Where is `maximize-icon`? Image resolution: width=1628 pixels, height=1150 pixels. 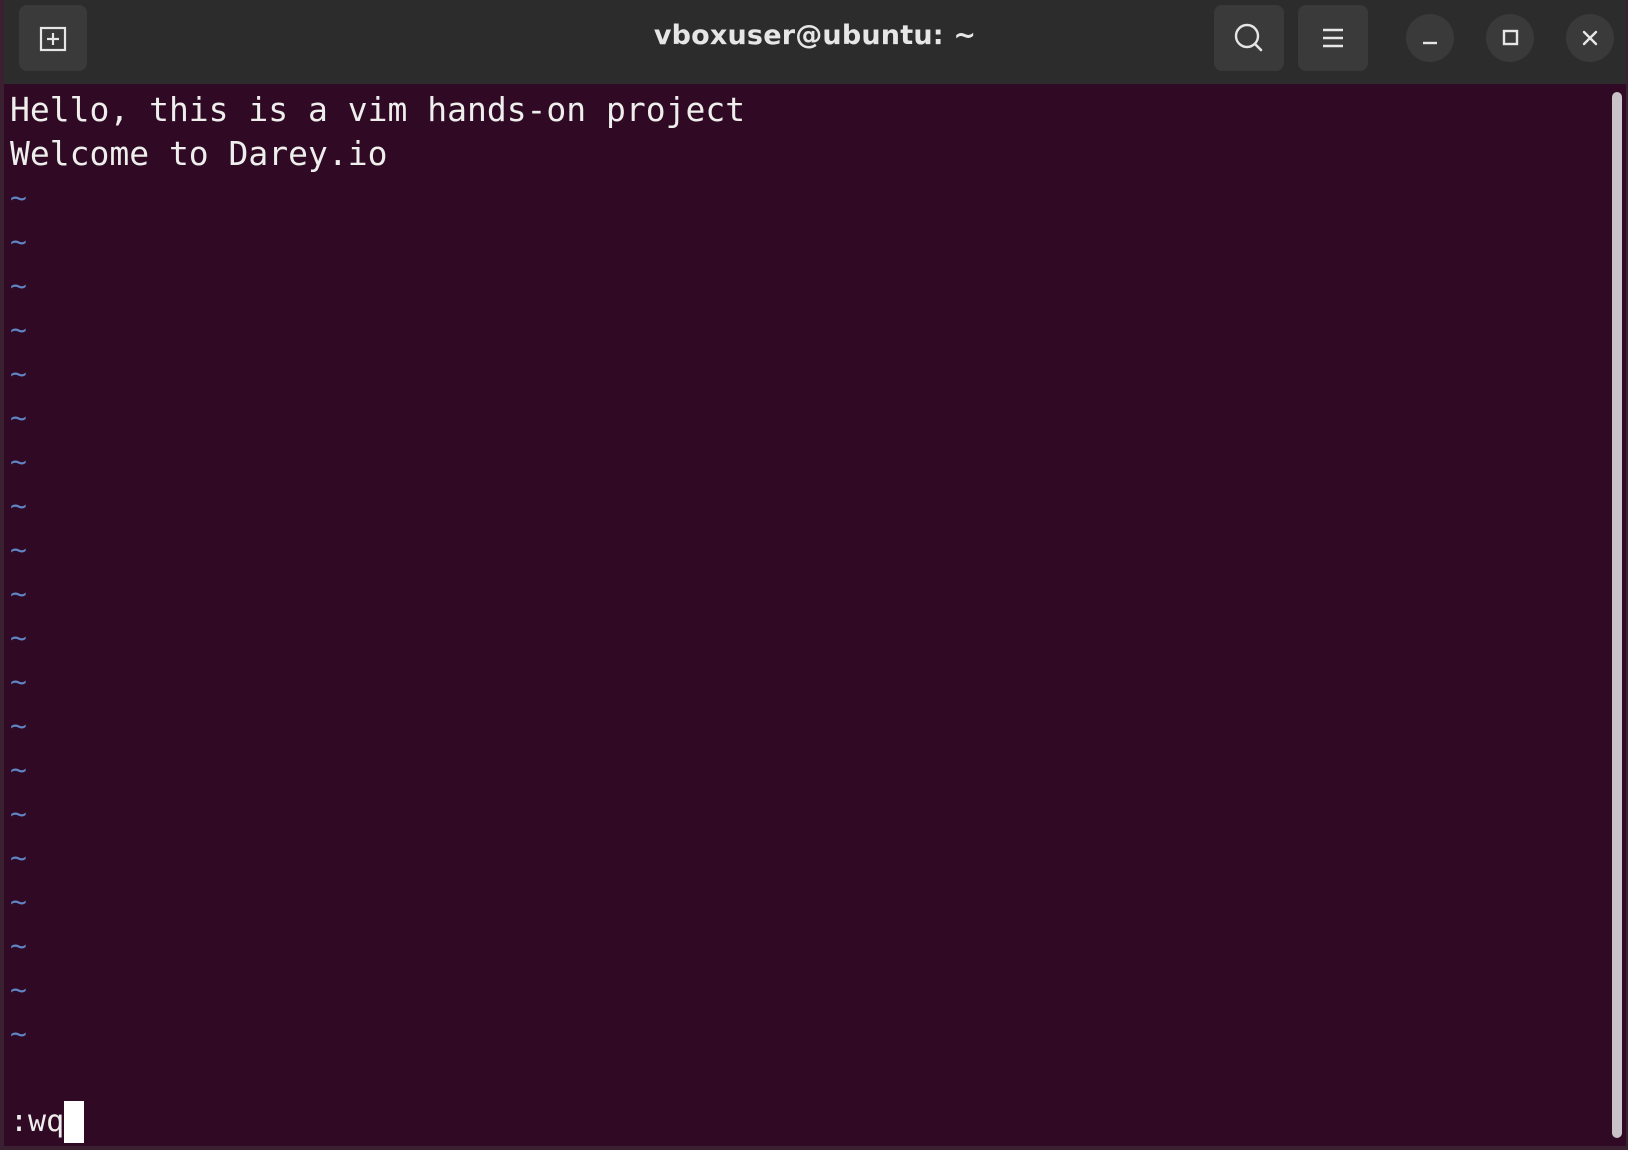 maximize-icon is located at coordinates (1510, 37).